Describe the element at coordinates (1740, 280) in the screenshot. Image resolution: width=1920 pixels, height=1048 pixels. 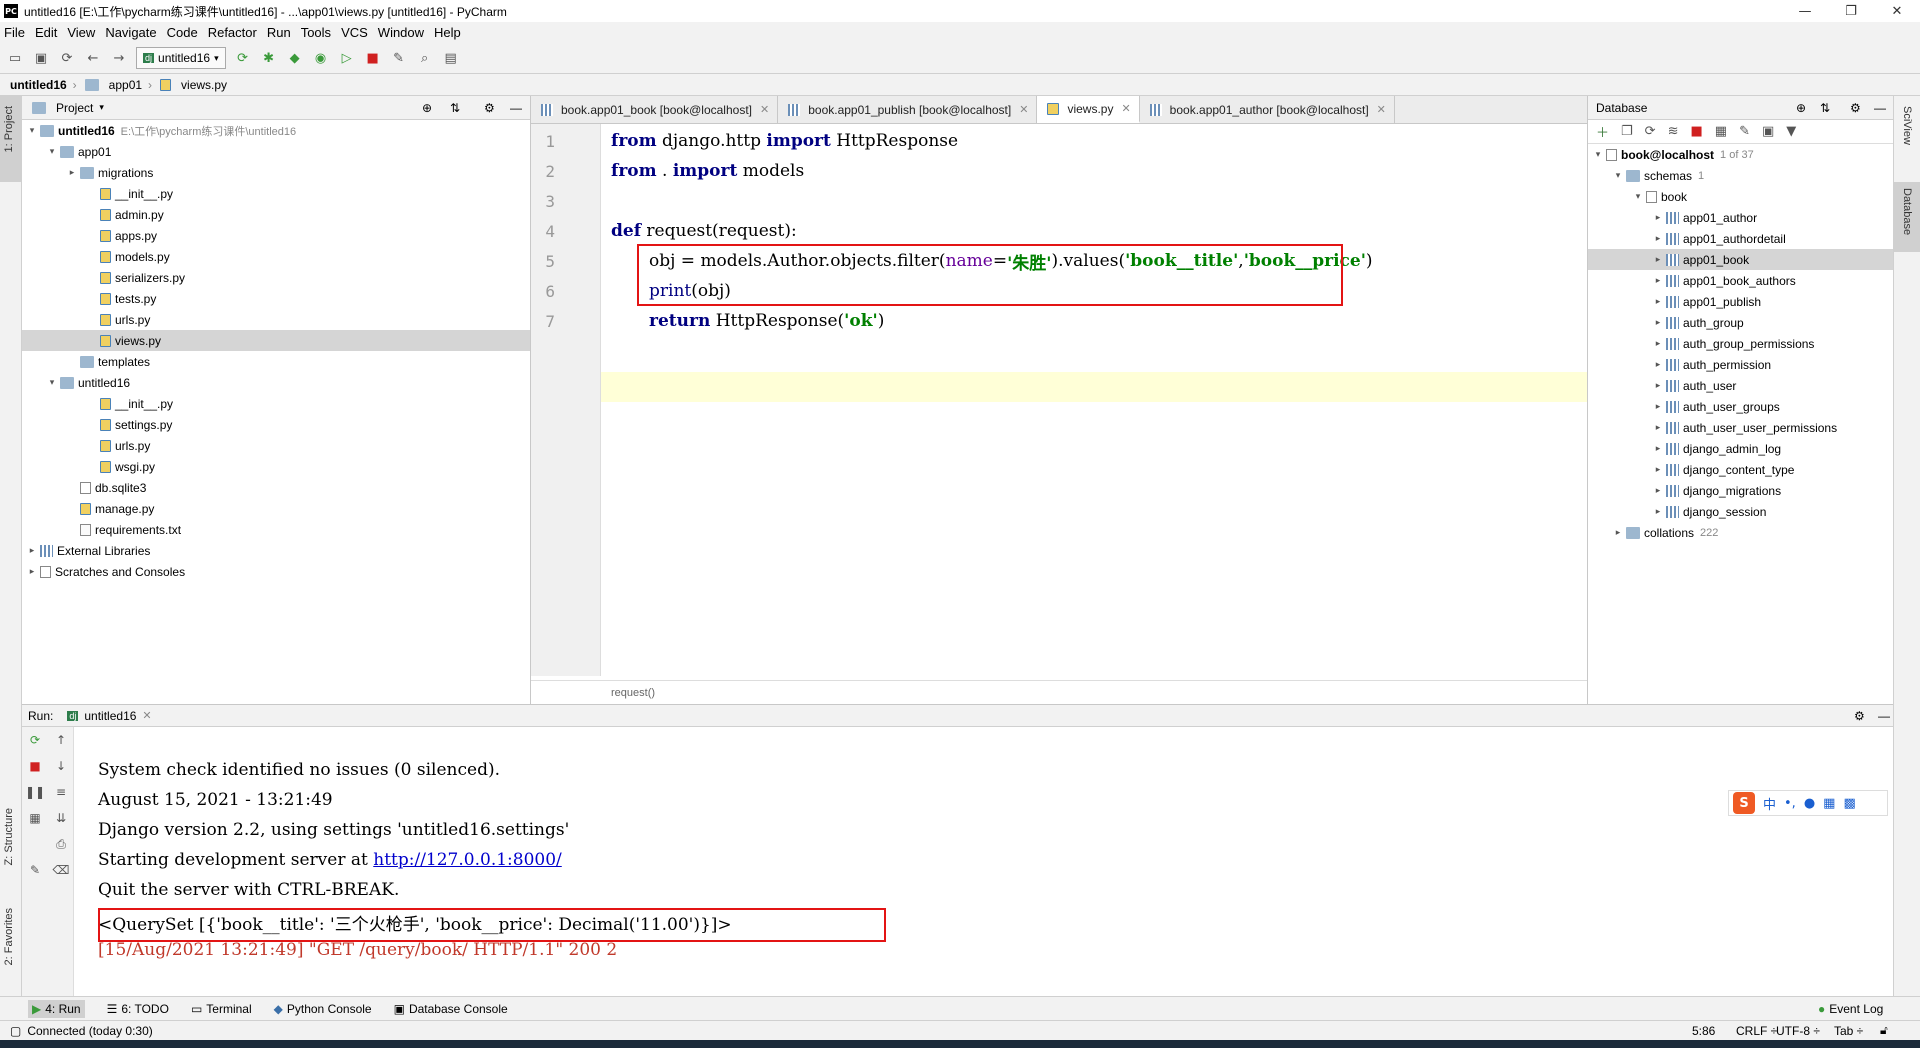
I see `db-tree-item: ▸ app01_book_authors` at that location.